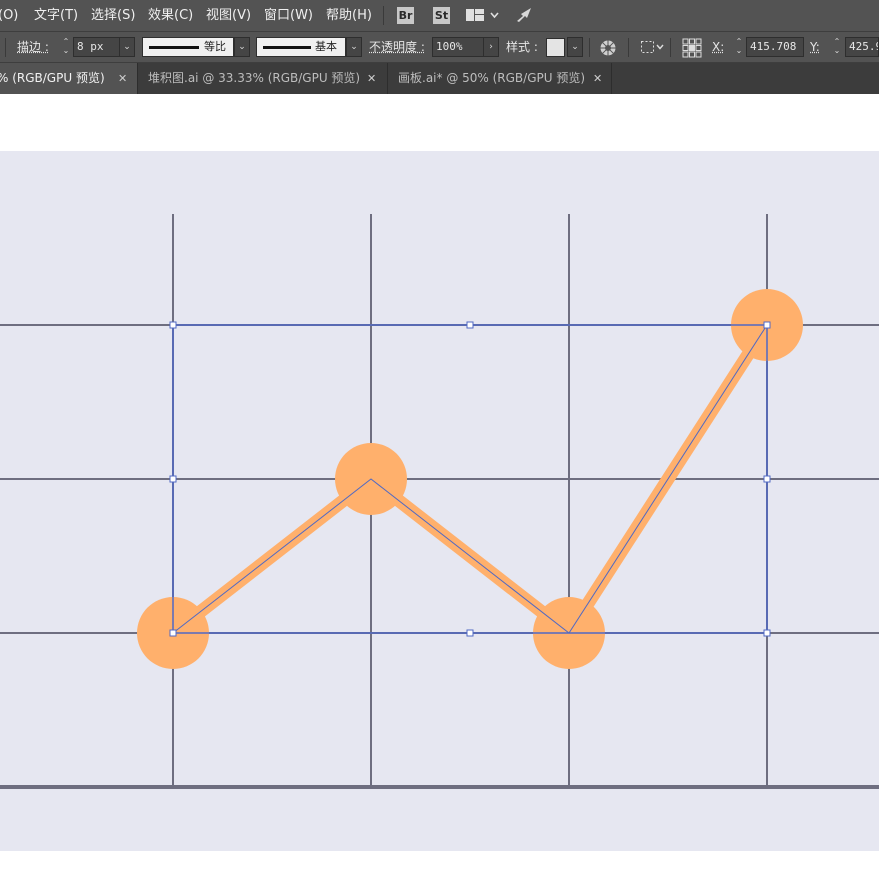 Image resolution: width=879 pixels, height=873 pixels. What do you see at coordinates (491, 47) in the screenshot?
I see `opacity-arrow: ›` at bounding box center [491, 47].